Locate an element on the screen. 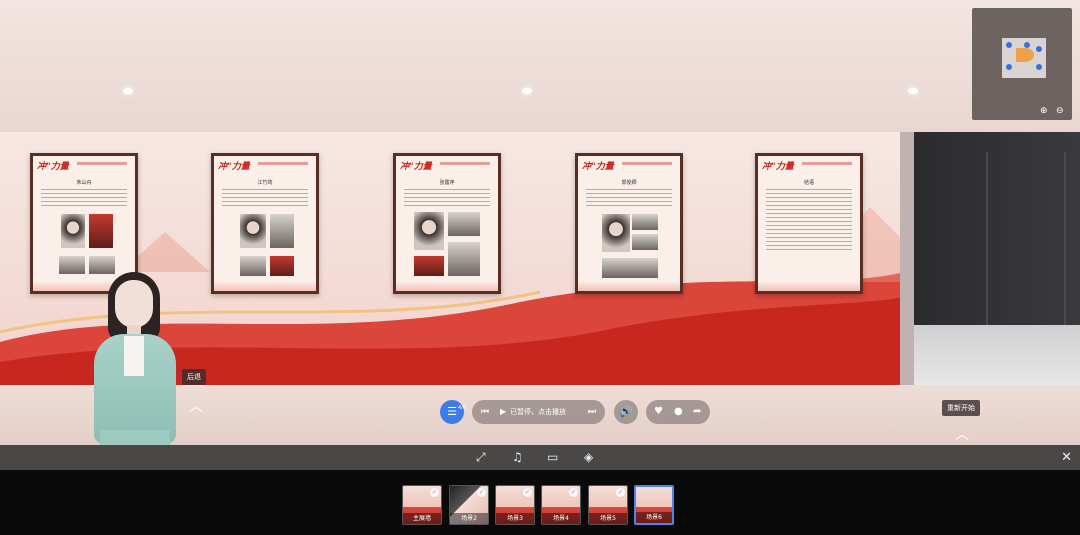 Image resolution: width=1080 pixels, height=535 pixels. scene-thumbnail: ✓ 场景2 is located at coordinates (469, 505).